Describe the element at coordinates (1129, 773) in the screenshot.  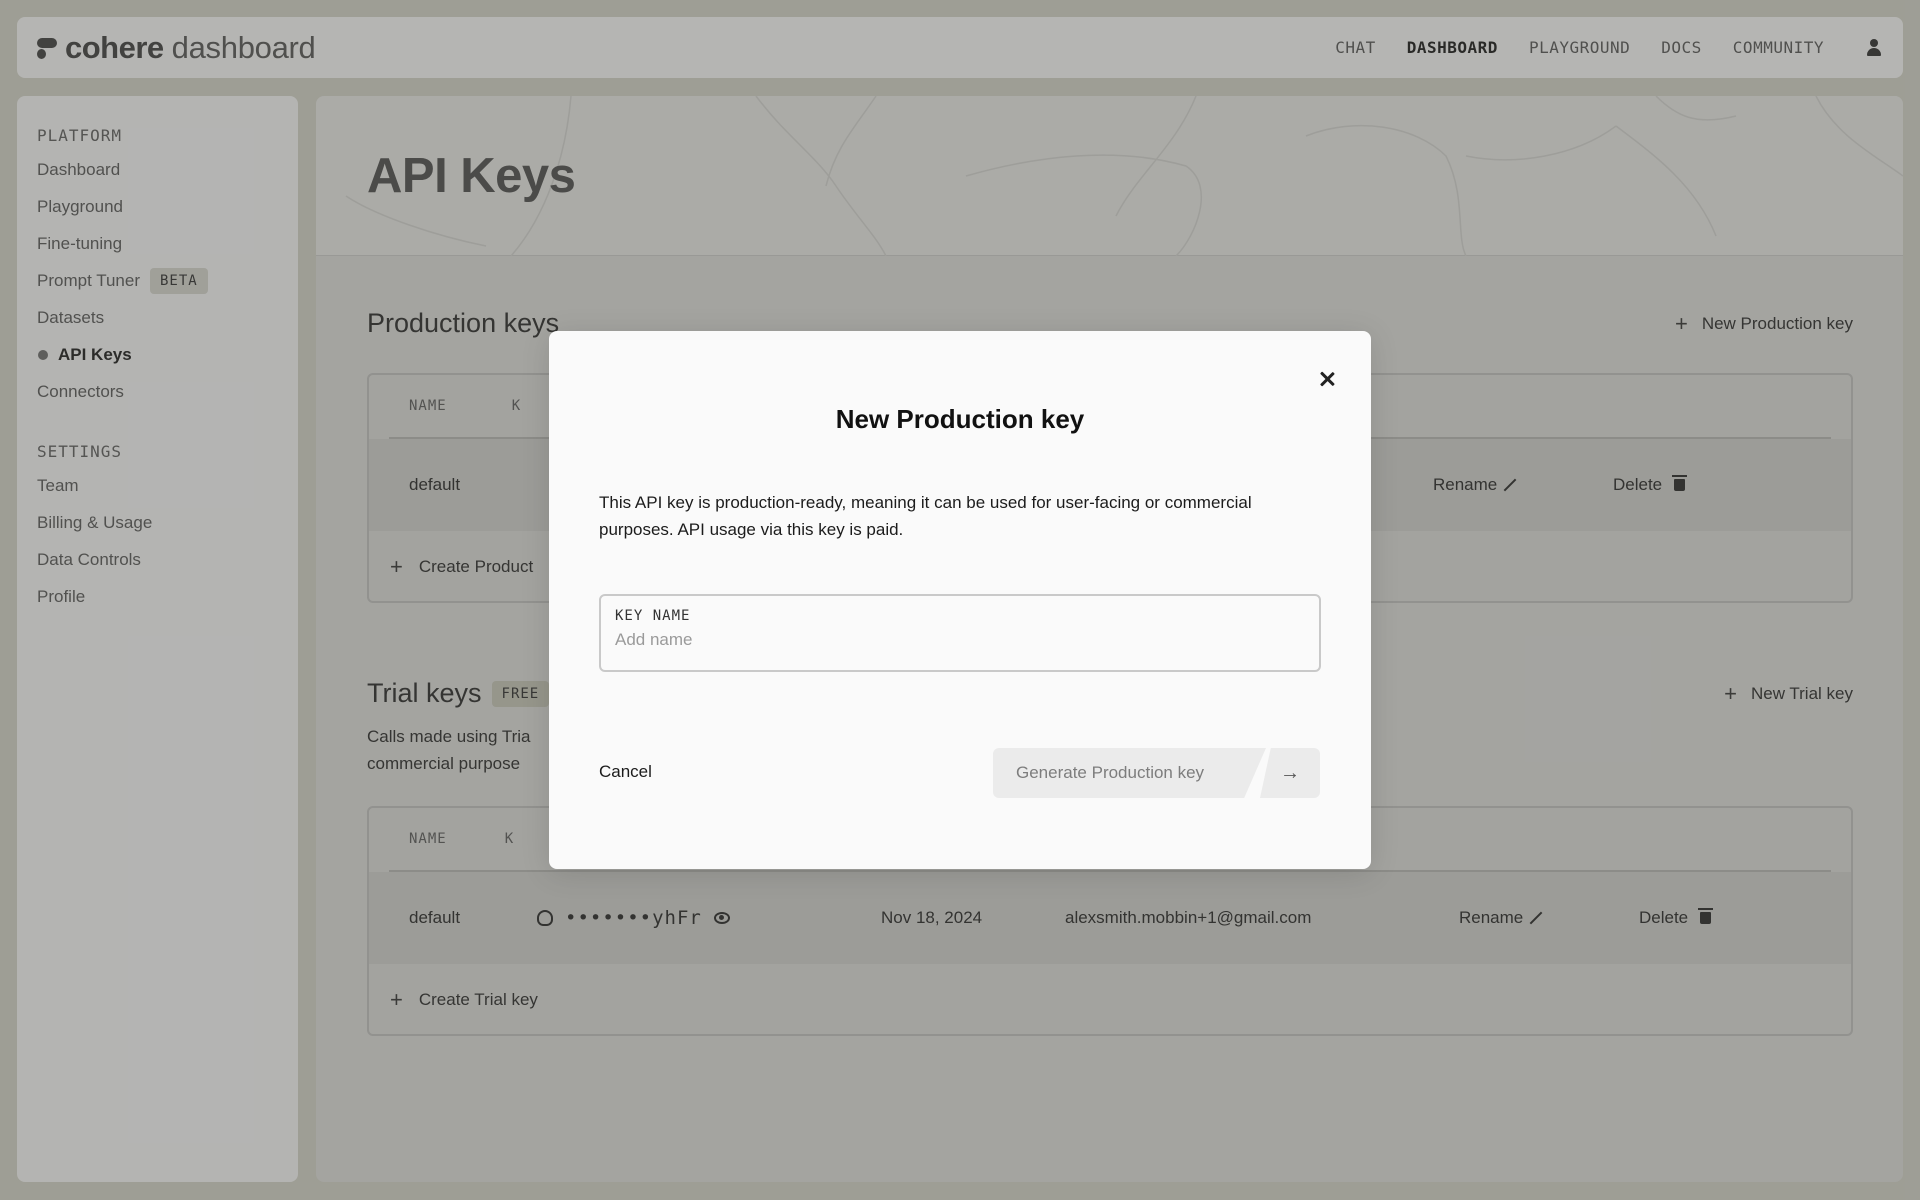
I see `generate-production-key-button: Generate Production key` at that location.